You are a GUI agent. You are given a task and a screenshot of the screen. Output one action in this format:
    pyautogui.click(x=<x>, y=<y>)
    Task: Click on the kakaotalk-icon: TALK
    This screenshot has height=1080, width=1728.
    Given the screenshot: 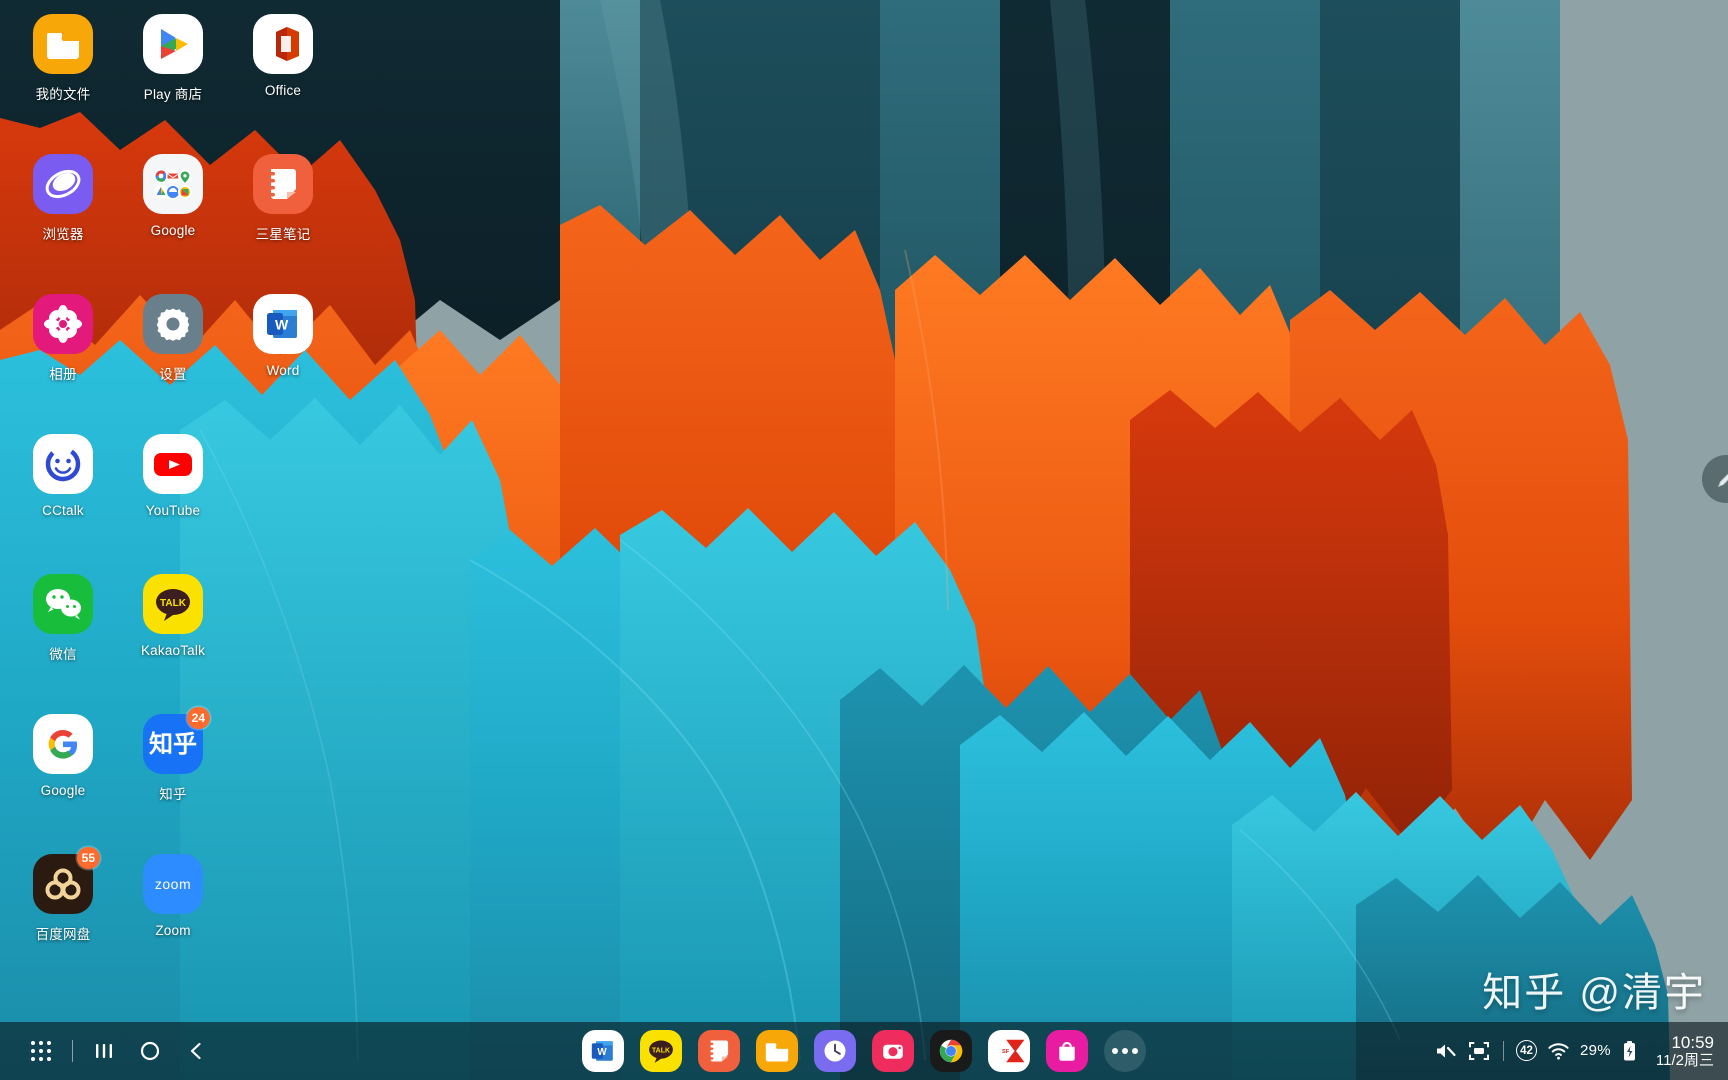 What is the action you would take?
    pyautogui.click(x=173, y=604)
    